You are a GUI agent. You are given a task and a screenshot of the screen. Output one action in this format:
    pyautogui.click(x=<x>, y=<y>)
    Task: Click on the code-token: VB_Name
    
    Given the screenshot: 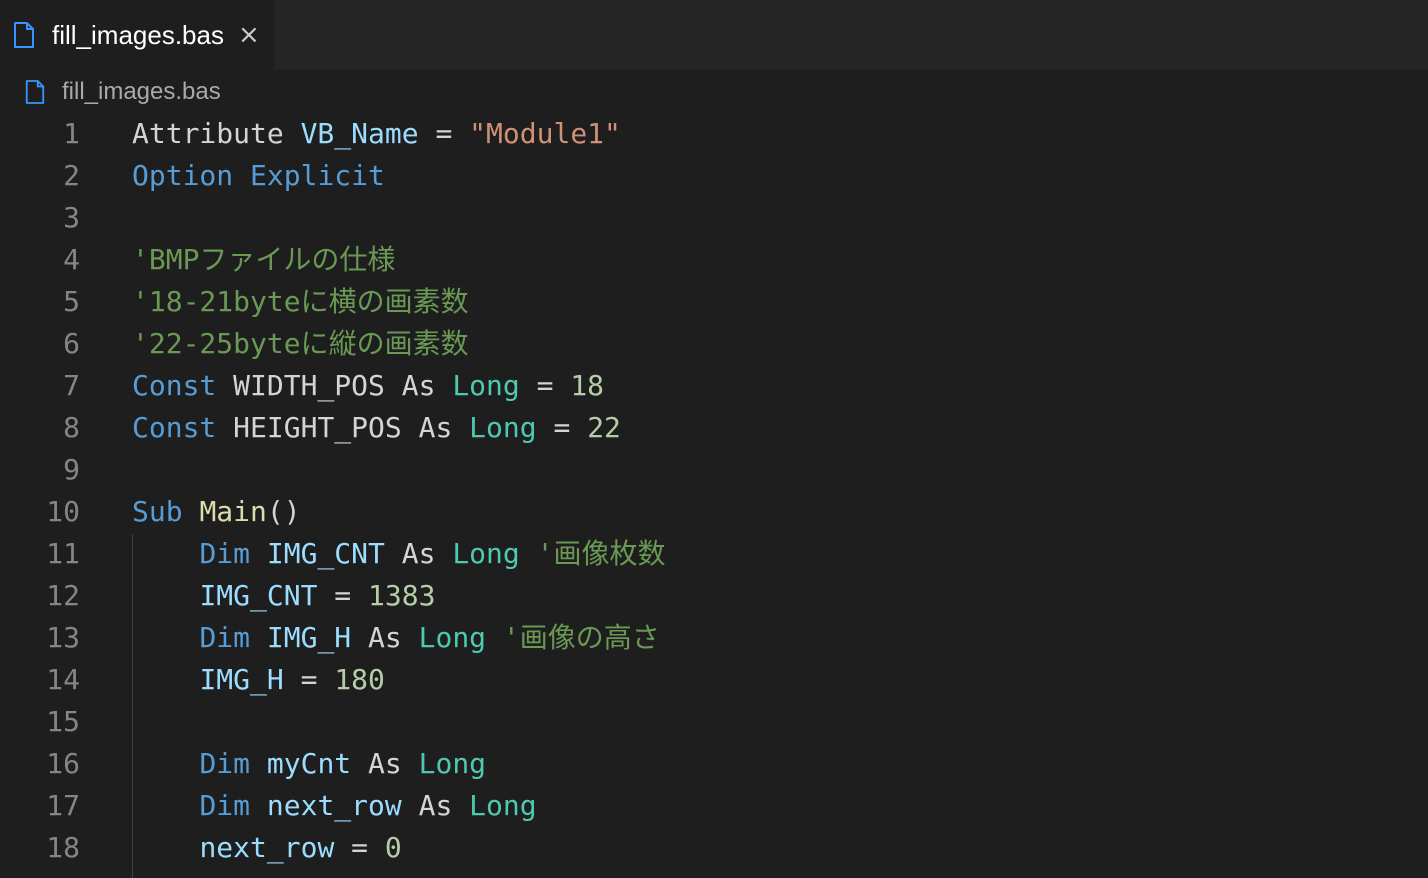 What is the action you would take?
    pyautogui.click(x=359, y=133)
    